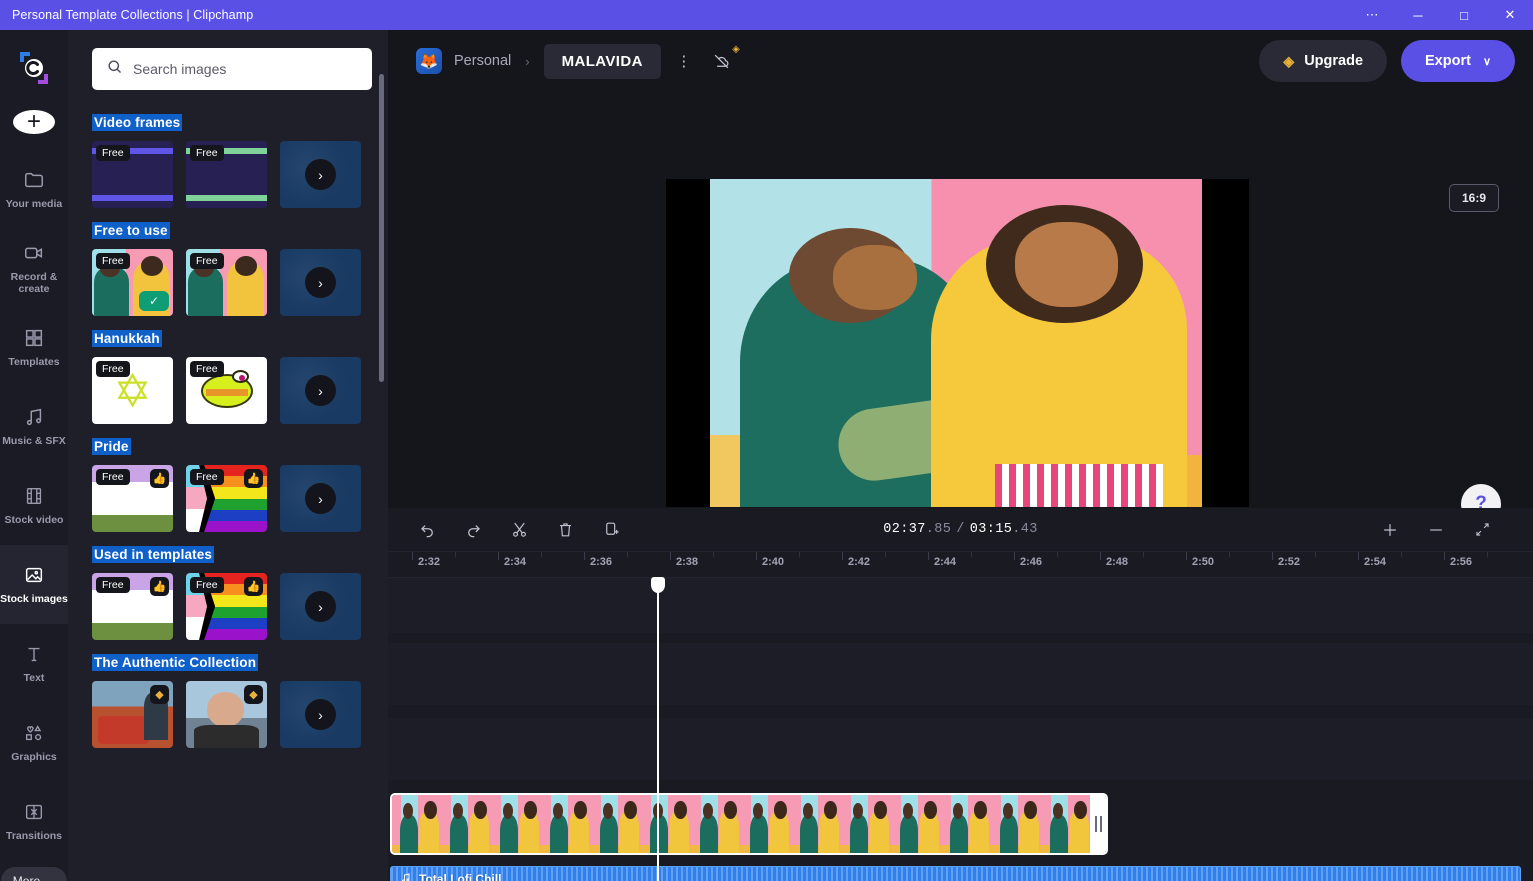 The width and height of the screenshot is (1533, 881). Describe the element at coordinates (34, 122) in the screenshot. I see `add-button: +` at that location.